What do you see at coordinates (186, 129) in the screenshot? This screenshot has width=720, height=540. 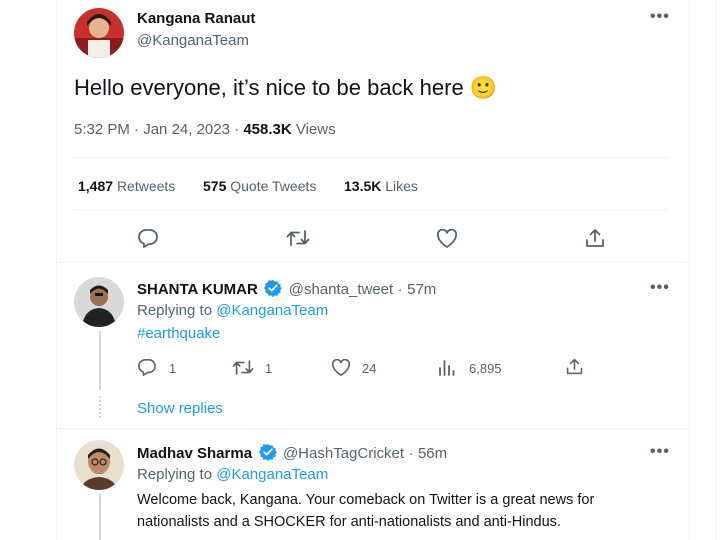 I see `tweet-date: Jan 24, 2023` at bounding box center [186, 129].